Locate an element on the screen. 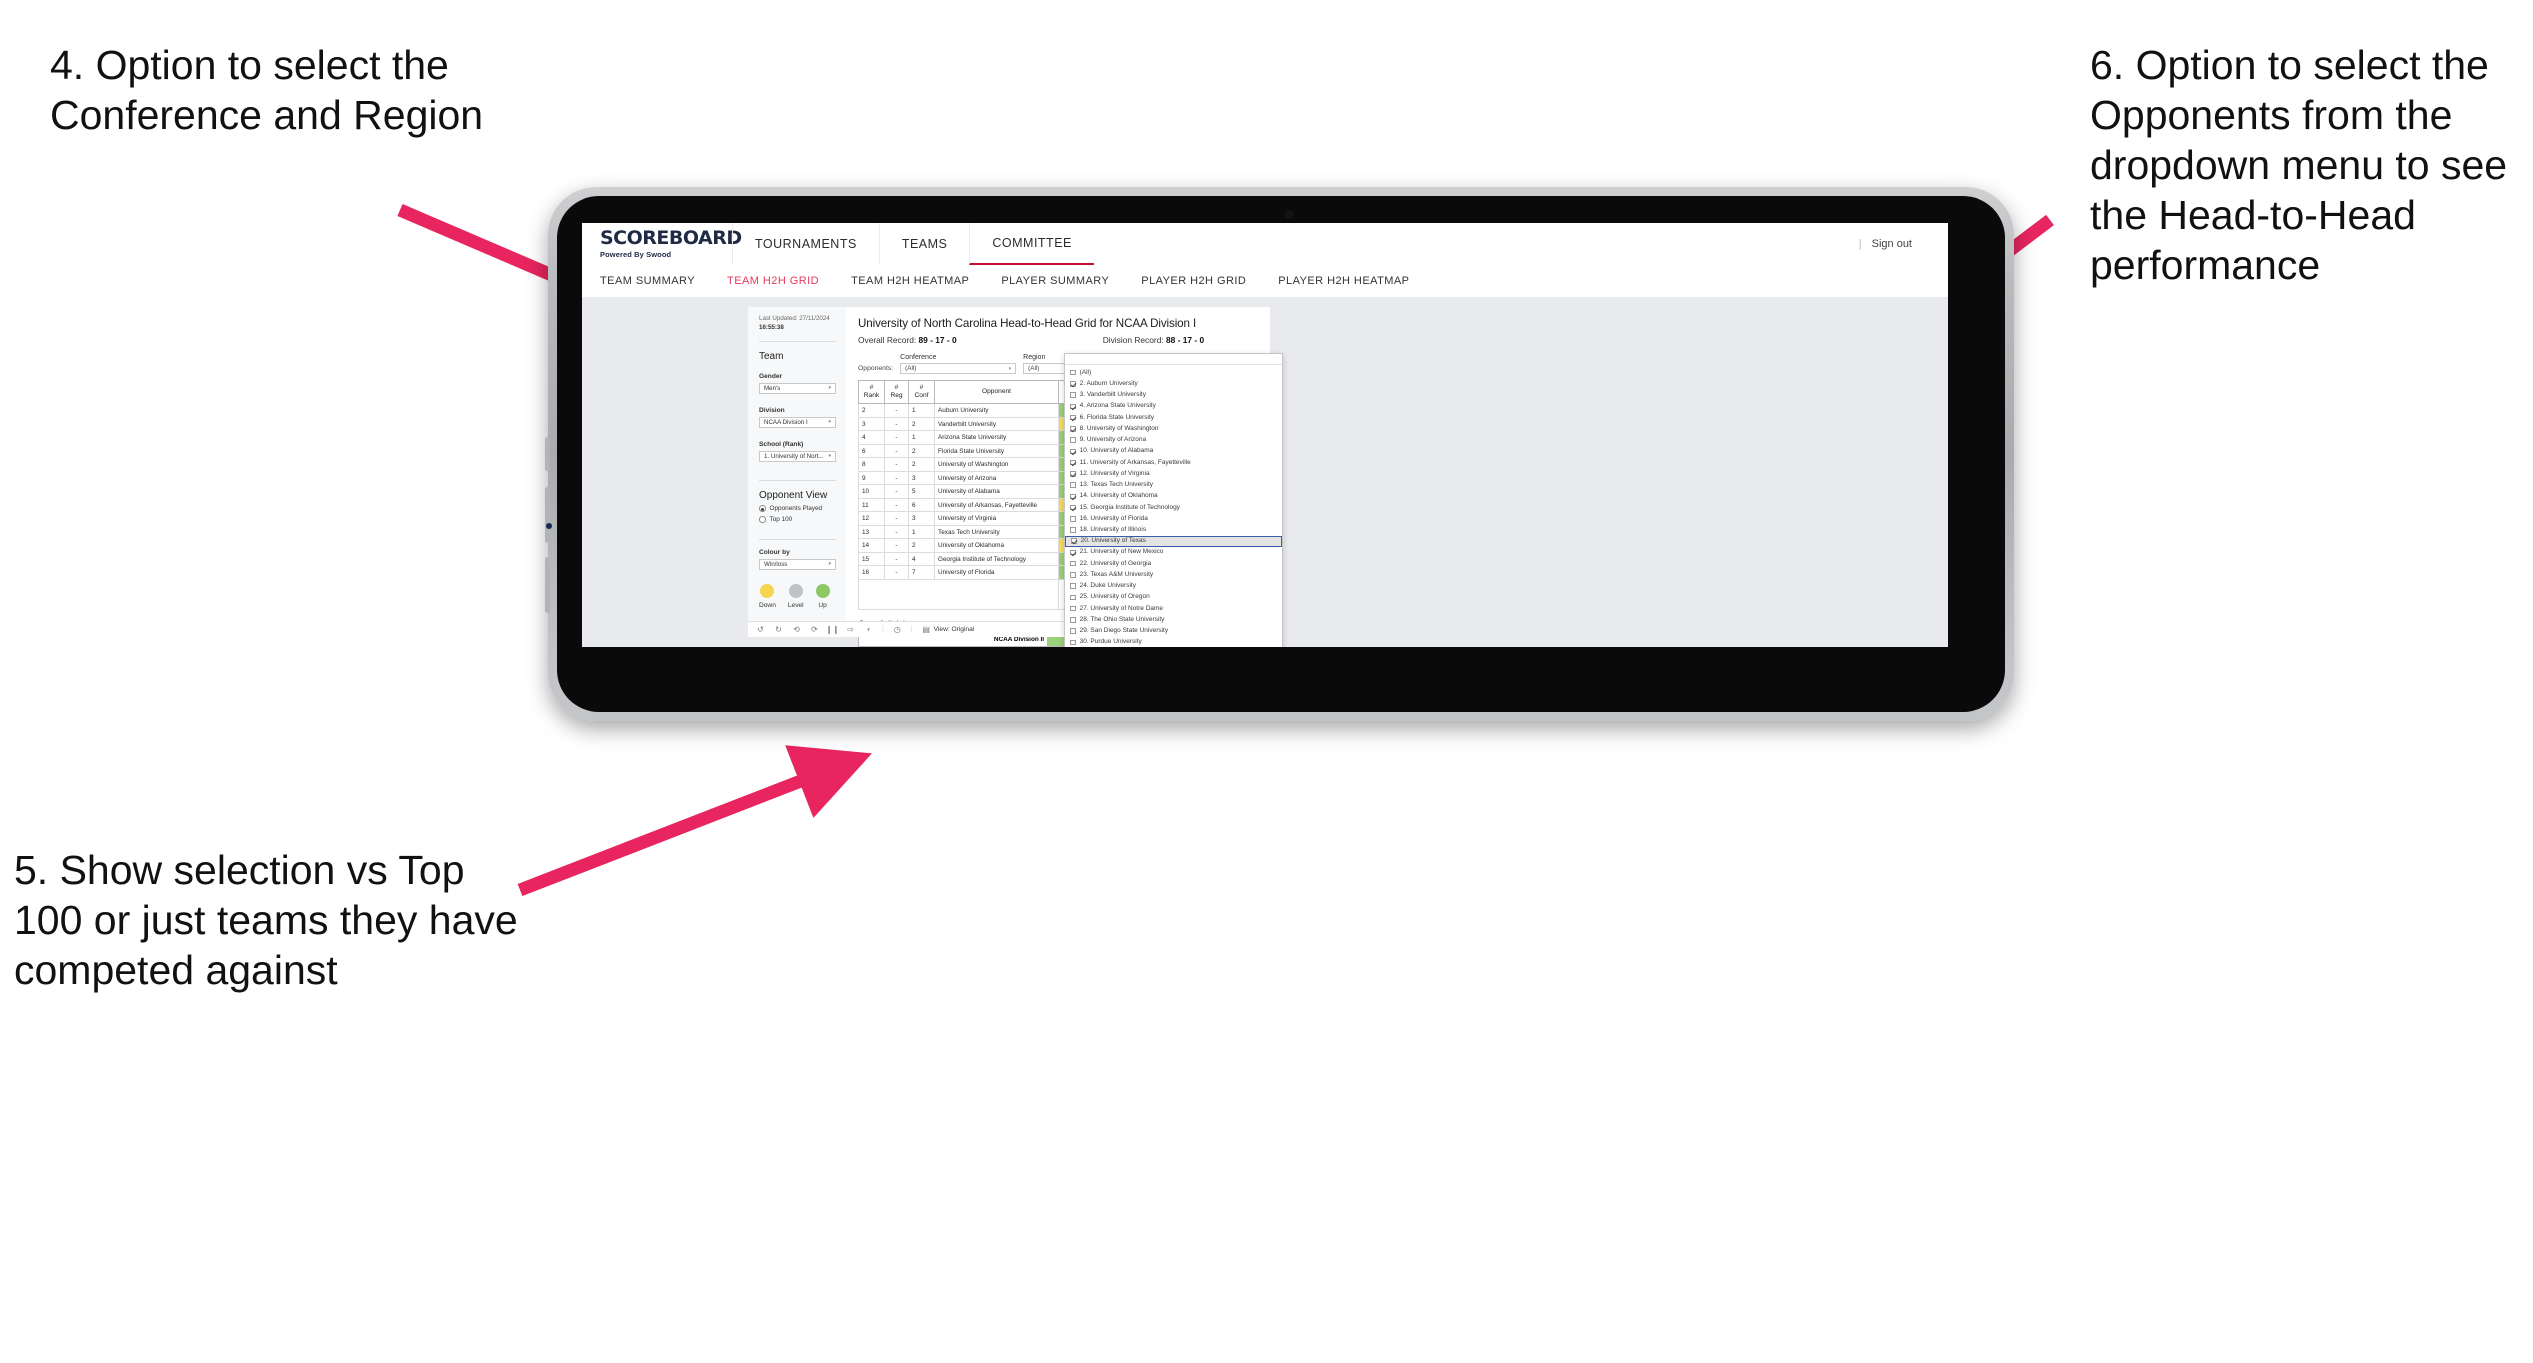 The width and height of the screenshot is (2533, 1363). opponent-dropdown-item: (All) is located at coordinates (1173, 372).